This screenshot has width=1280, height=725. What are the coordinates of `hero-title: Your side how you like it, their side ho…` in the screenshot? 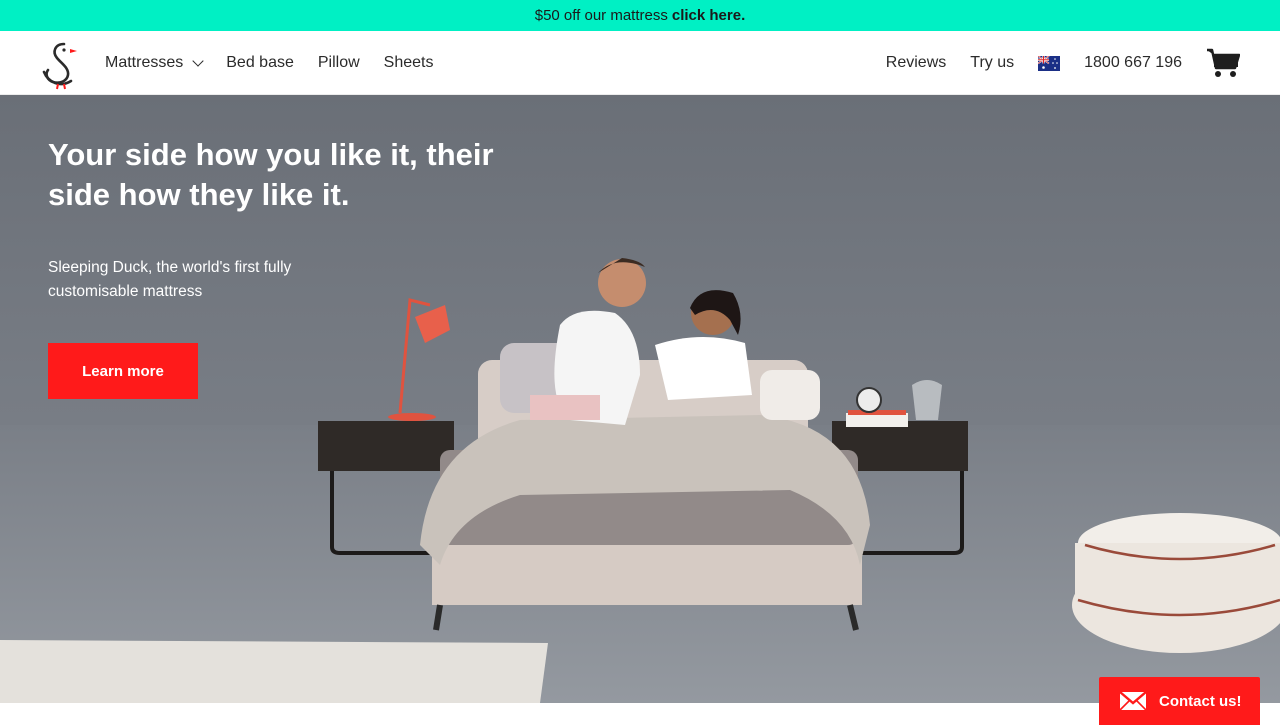 It's located at (271, 174).